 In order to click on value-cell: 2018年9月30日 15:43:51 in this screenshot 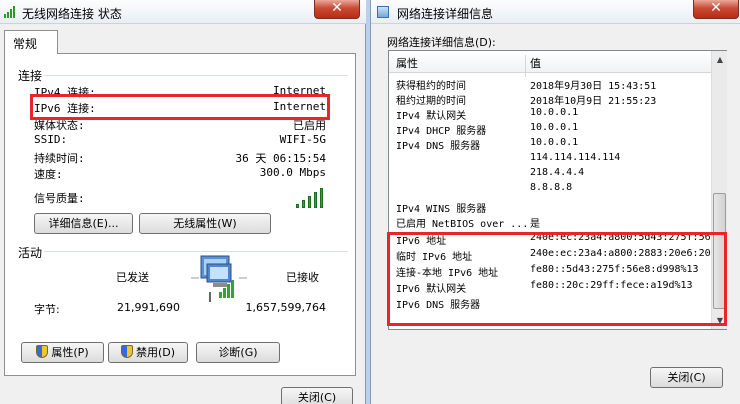, I will do `click(593, 86)`.